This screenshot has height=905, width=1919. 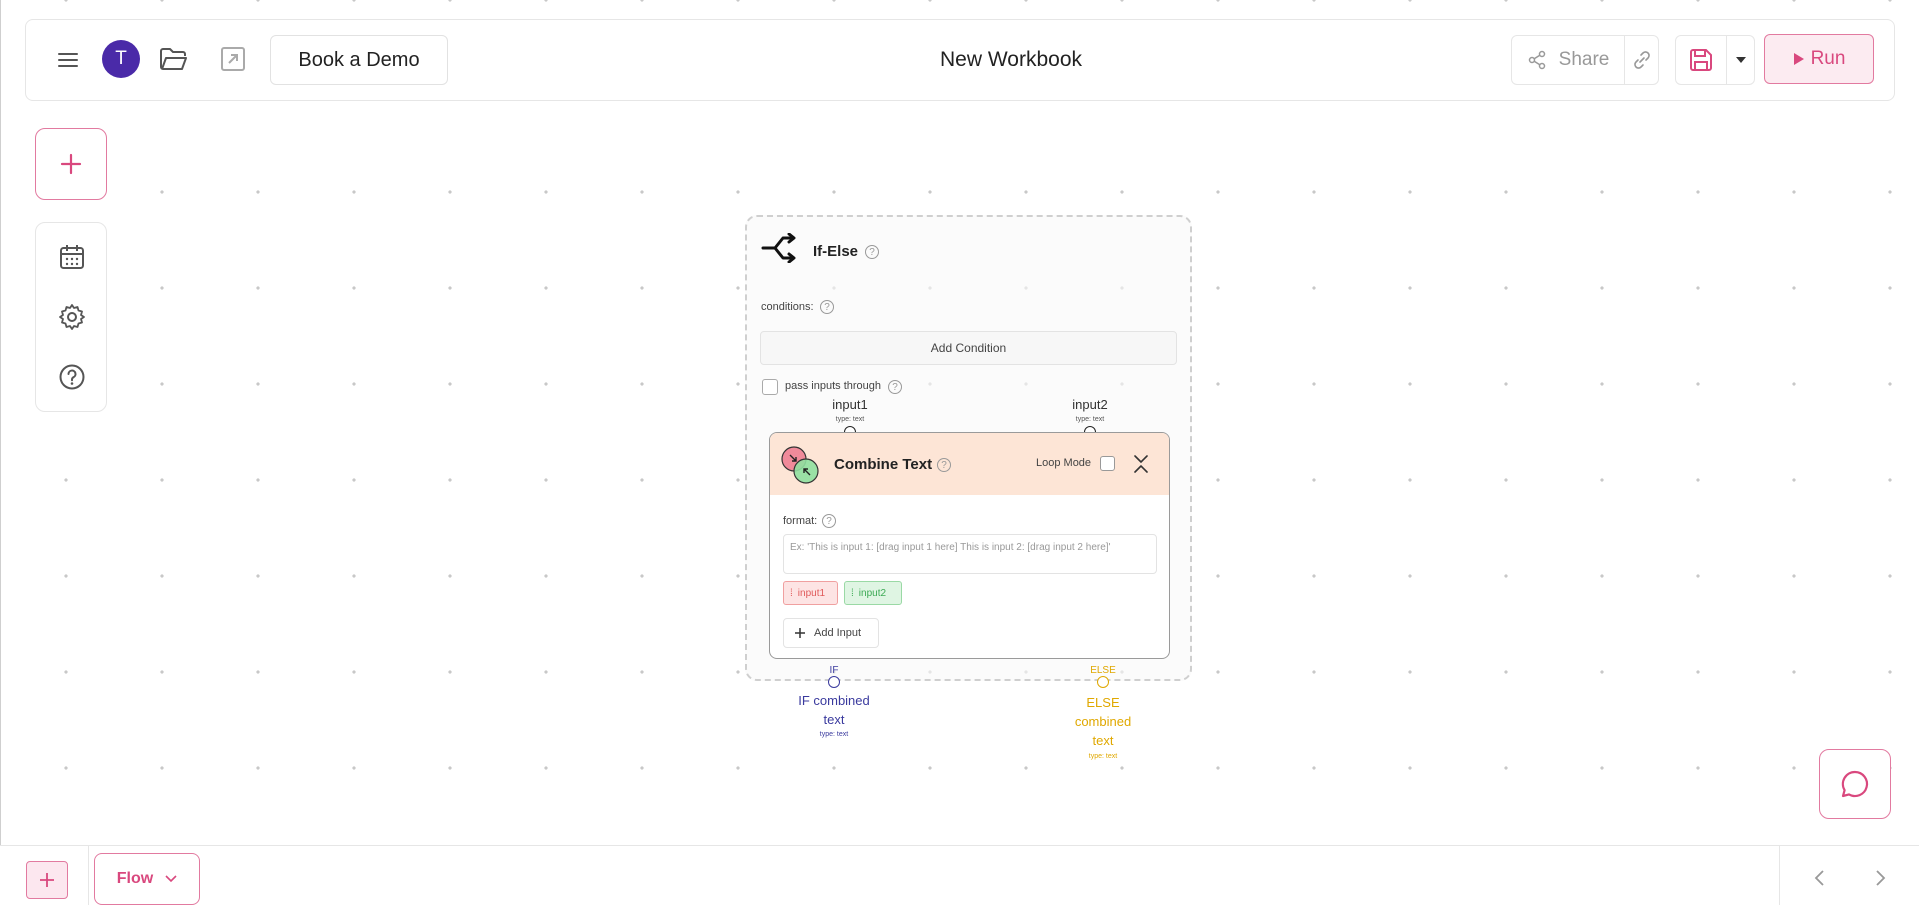 I want to click on add-flow-button, so click(x=47, y=880).